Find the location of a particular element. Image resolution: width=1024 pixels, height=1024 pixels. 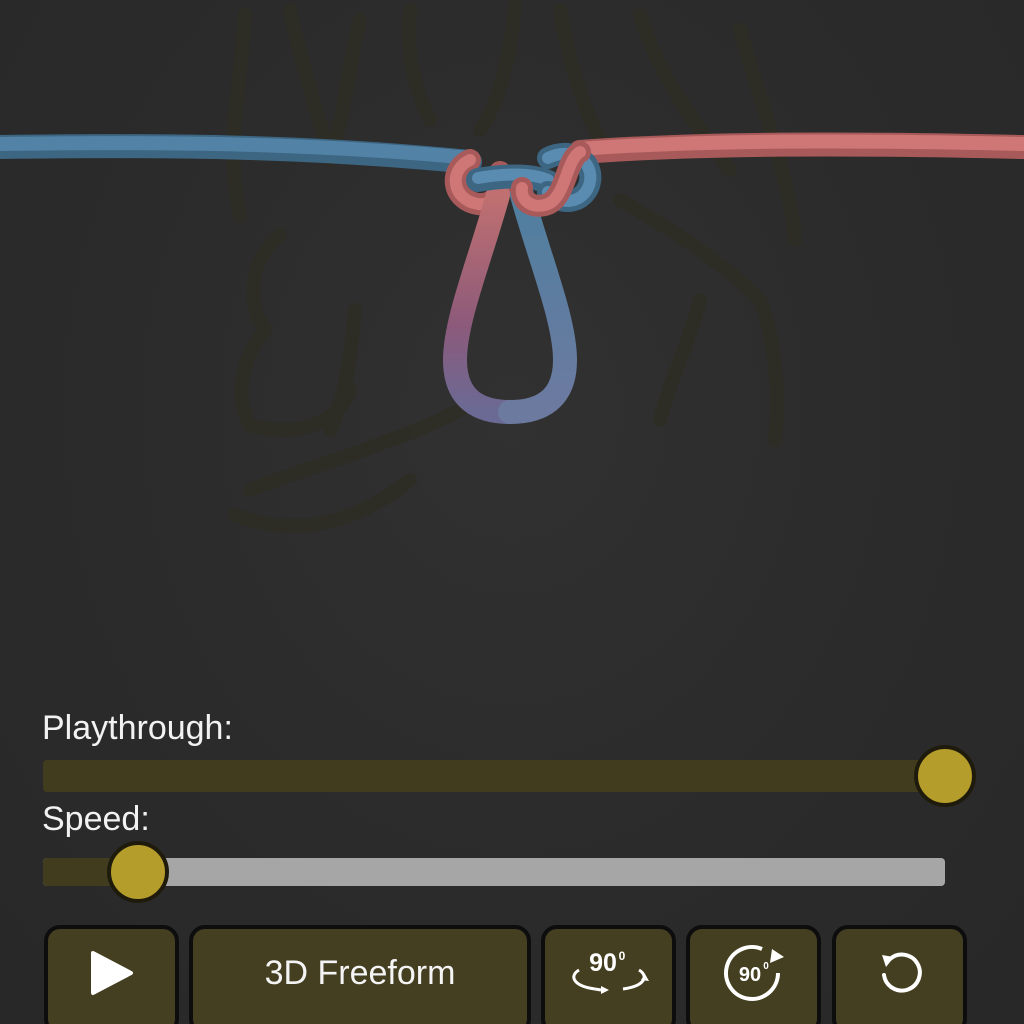

playthrough-slider is located at coordinates (509, 776).